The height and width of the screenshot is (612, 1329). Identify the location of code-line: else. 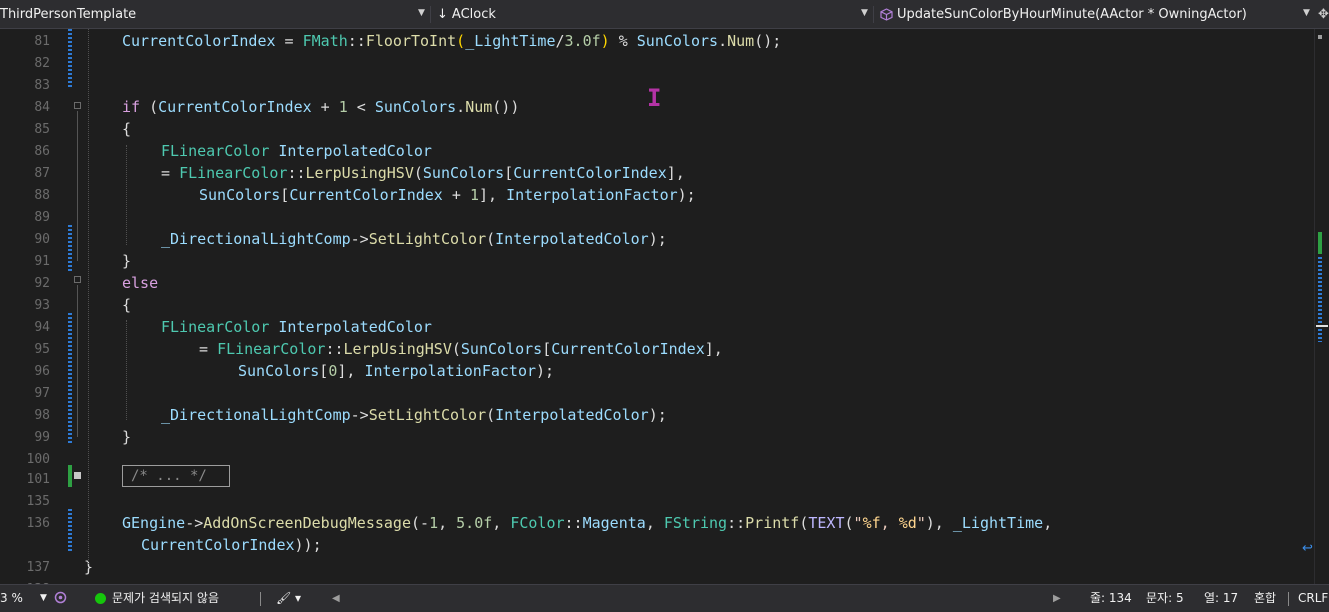
(140, 283).